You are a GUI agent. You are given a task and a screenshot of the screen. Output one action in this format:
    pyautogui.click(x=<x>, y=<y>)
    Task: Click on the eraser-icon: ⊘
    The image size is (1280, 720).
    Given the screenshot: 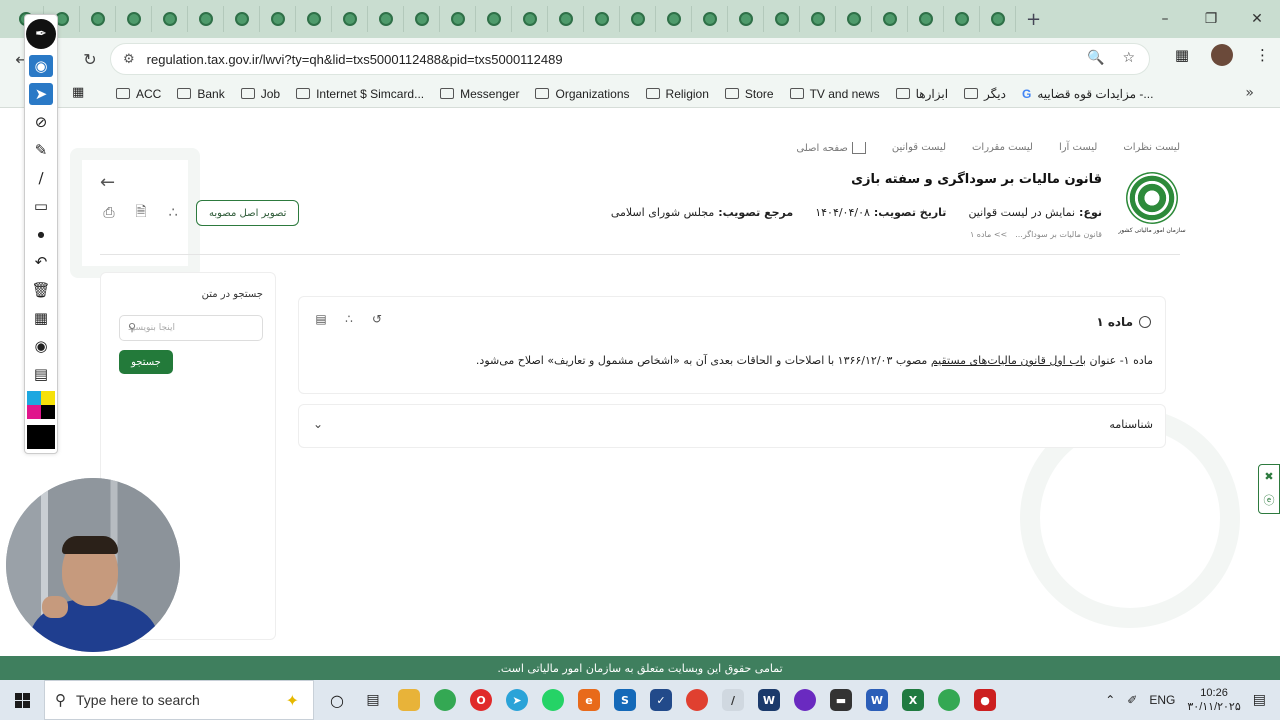 What is the action you would take?
    pyautogui.click(x=41, y=122)
    